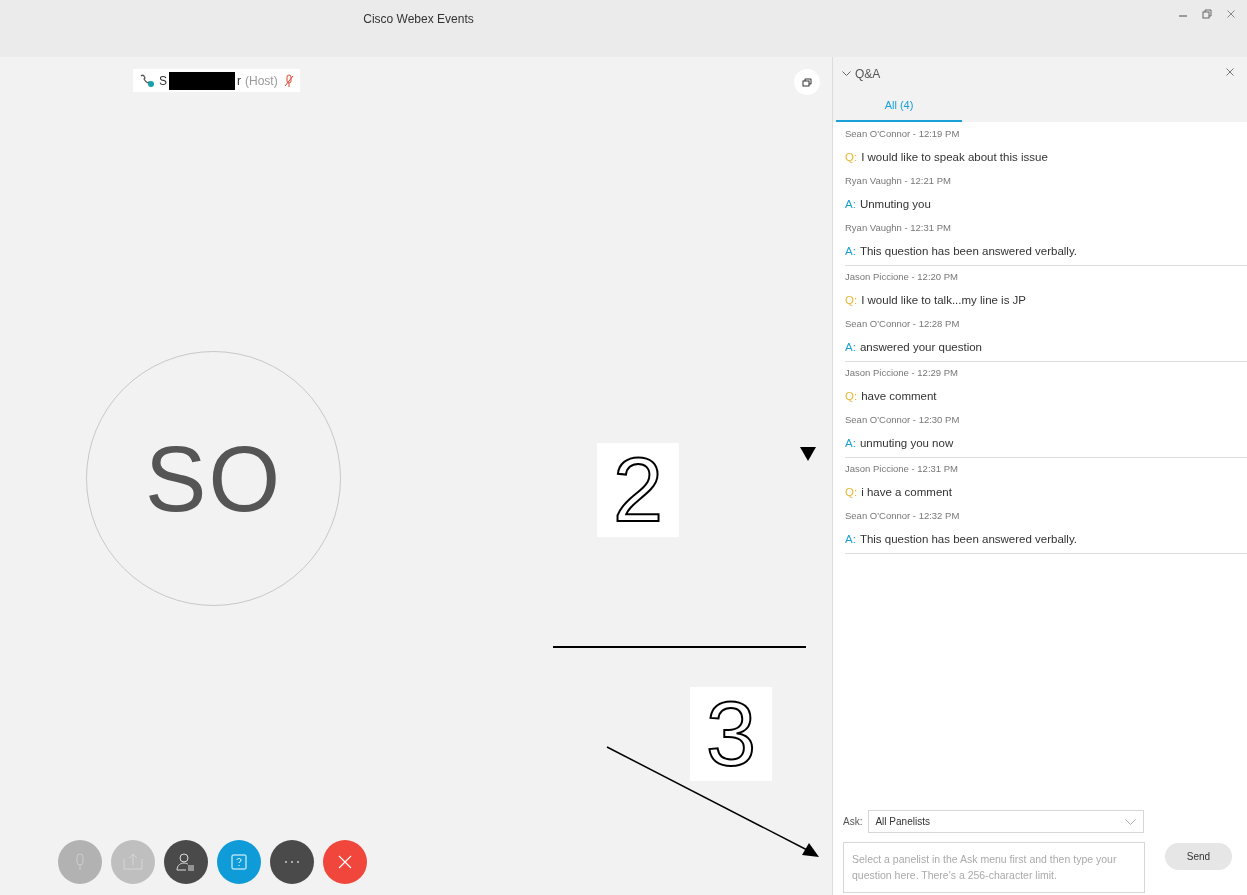  I want to click on pop-out-button, so click(807, 82).